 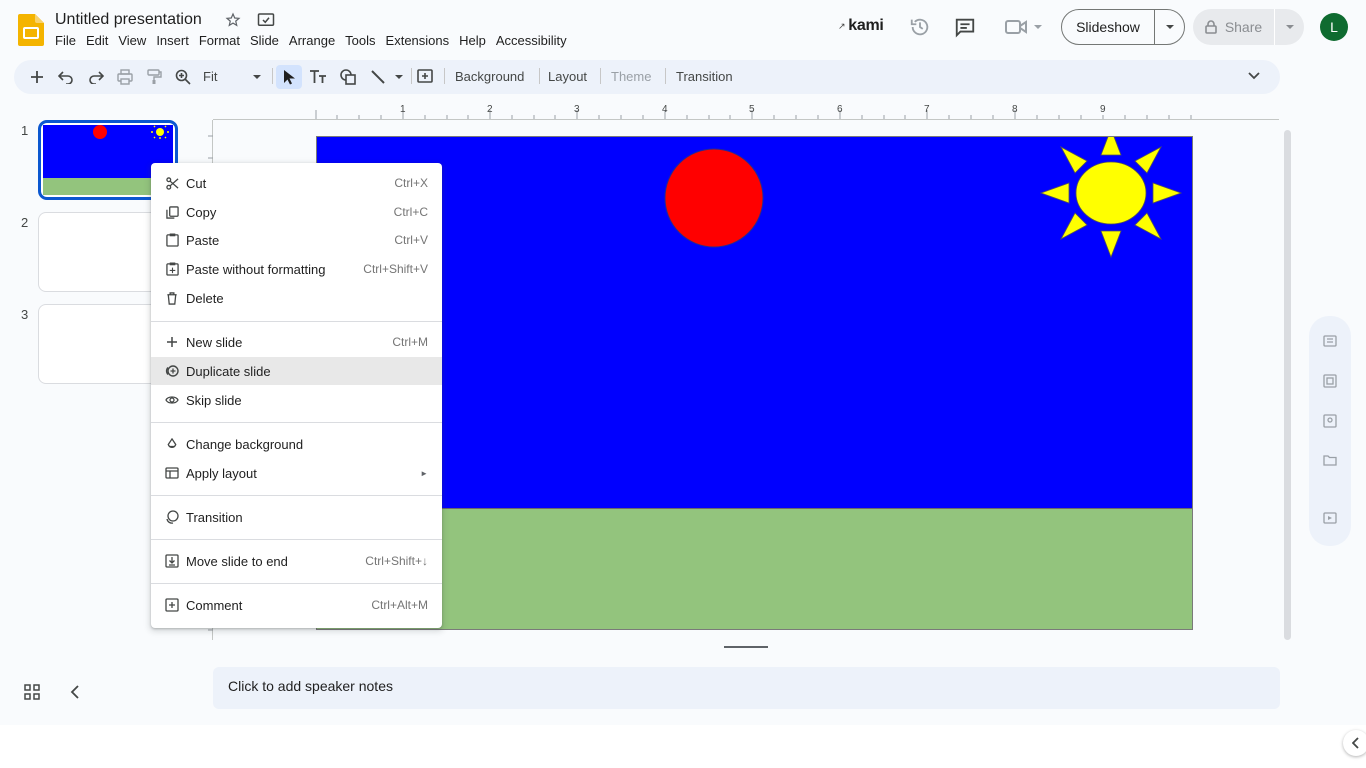 I want to click on notes-resize-handle, so click(x=746, y=647).